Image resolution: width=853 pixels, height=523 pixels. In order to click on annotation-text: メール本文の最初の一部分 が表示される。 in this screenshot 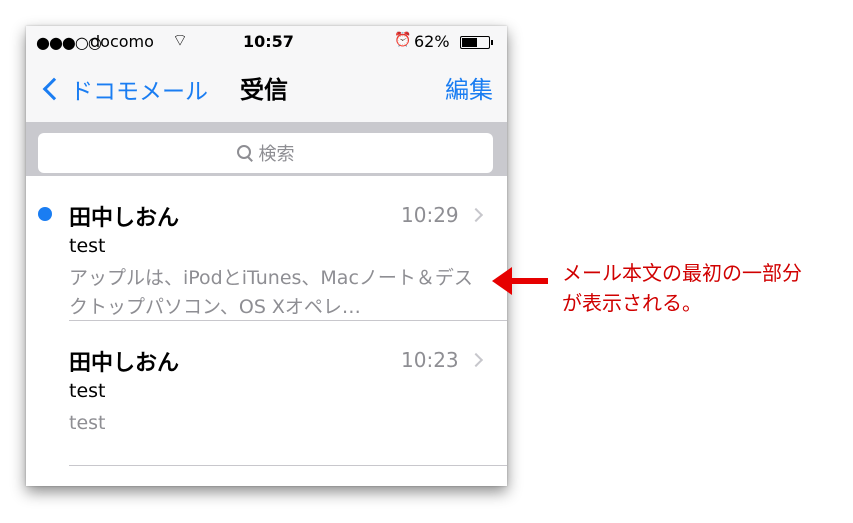, I will do `click(682, 288)`.